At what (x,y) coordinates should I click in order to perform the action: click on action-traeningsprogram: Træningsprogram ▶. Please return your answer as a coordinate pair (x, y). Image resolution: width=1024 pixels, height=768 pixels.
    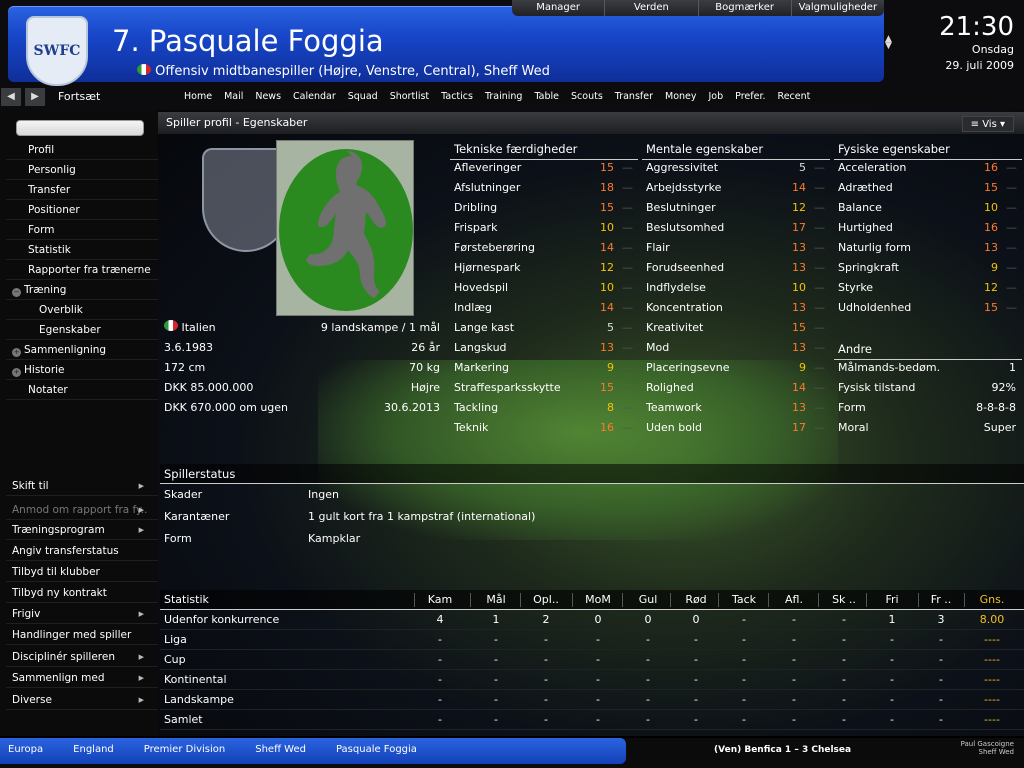
    Looking at the image, I should click on (82, 530).